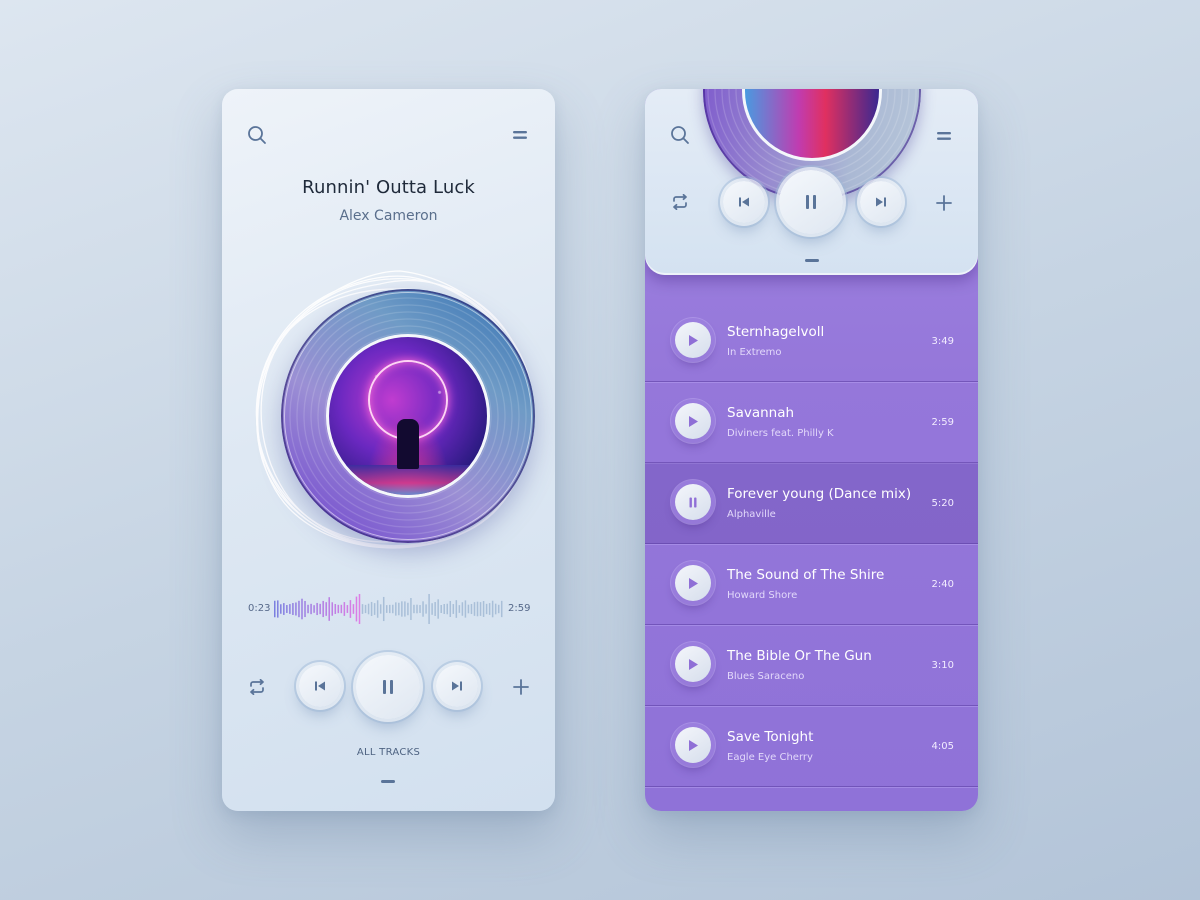 The image size is (1200, 900). I want to click on track-row: The Sound of The Shire Howard Shore 2:40, so click(811, 584).